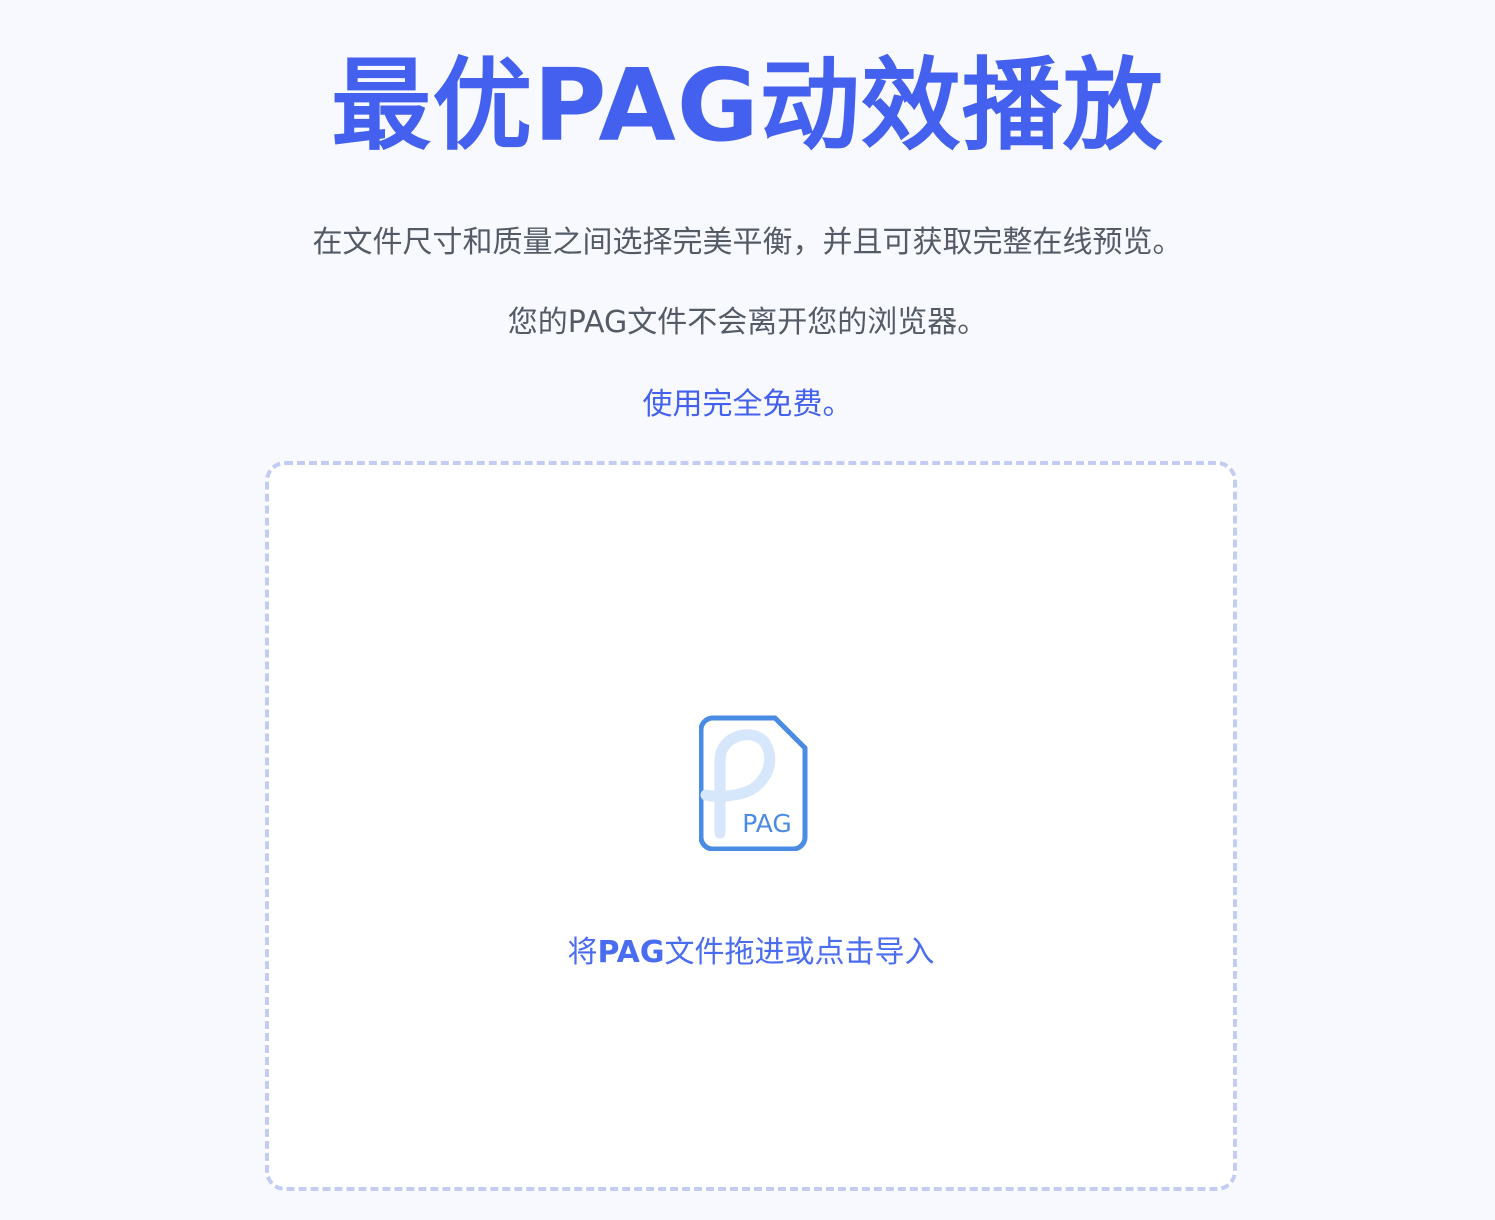 Image resolution: width=1495 pixels, height=1220 pixels. I want to click on drop-zone-prompt-format: PAG, so click(631, 952).